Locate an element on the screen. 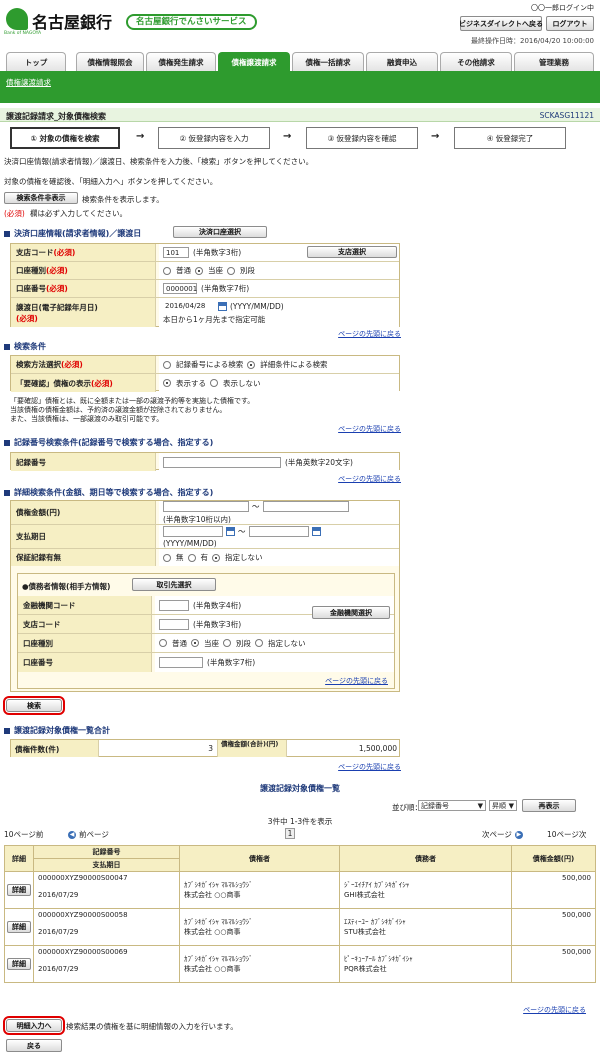 This screenshot has height=1061, width=600. confirm-option: 表示する is located at coordinates (191, 383).